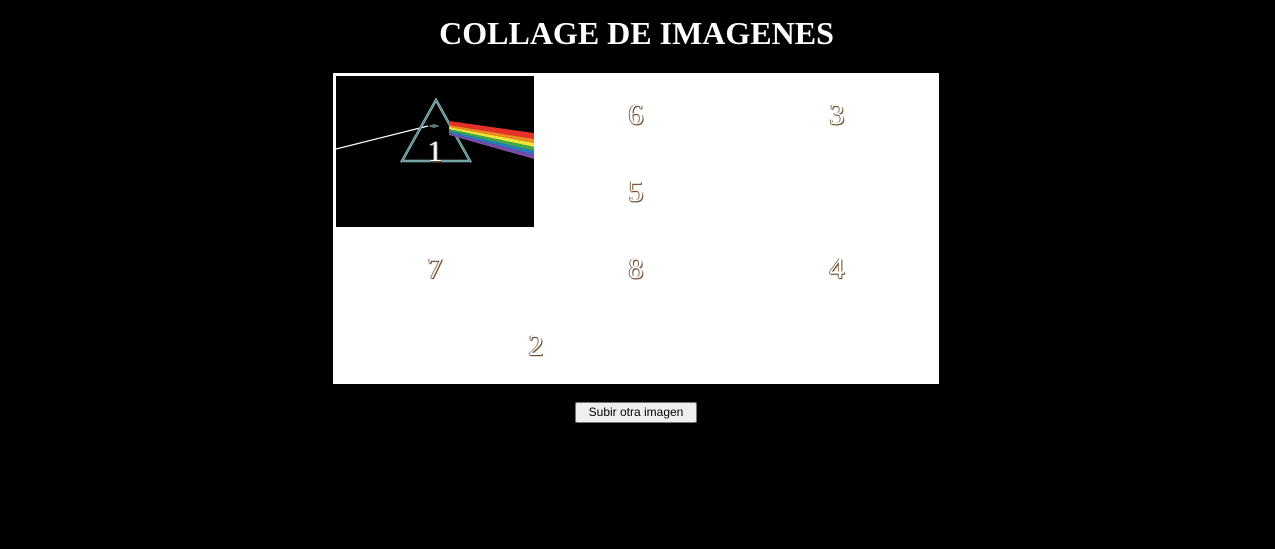  I want to click on tile-number: 3, so click(837, 114).